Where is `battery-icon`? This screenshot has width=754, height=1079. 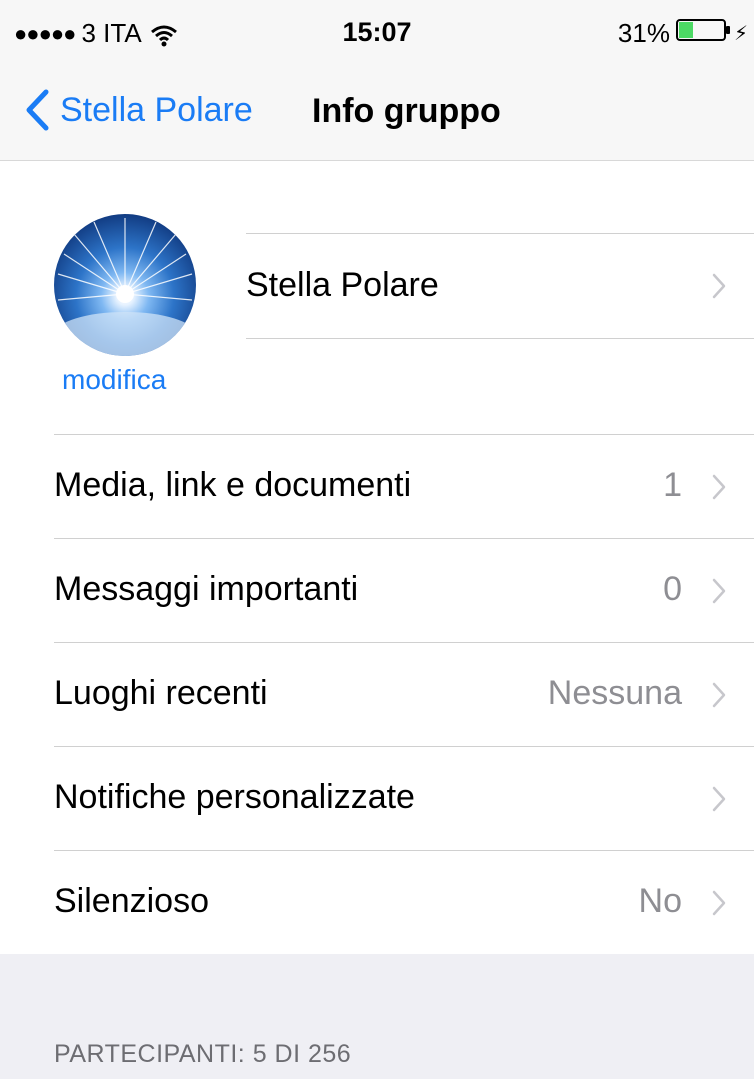 battery-icon is located at coordinates (703, 33).